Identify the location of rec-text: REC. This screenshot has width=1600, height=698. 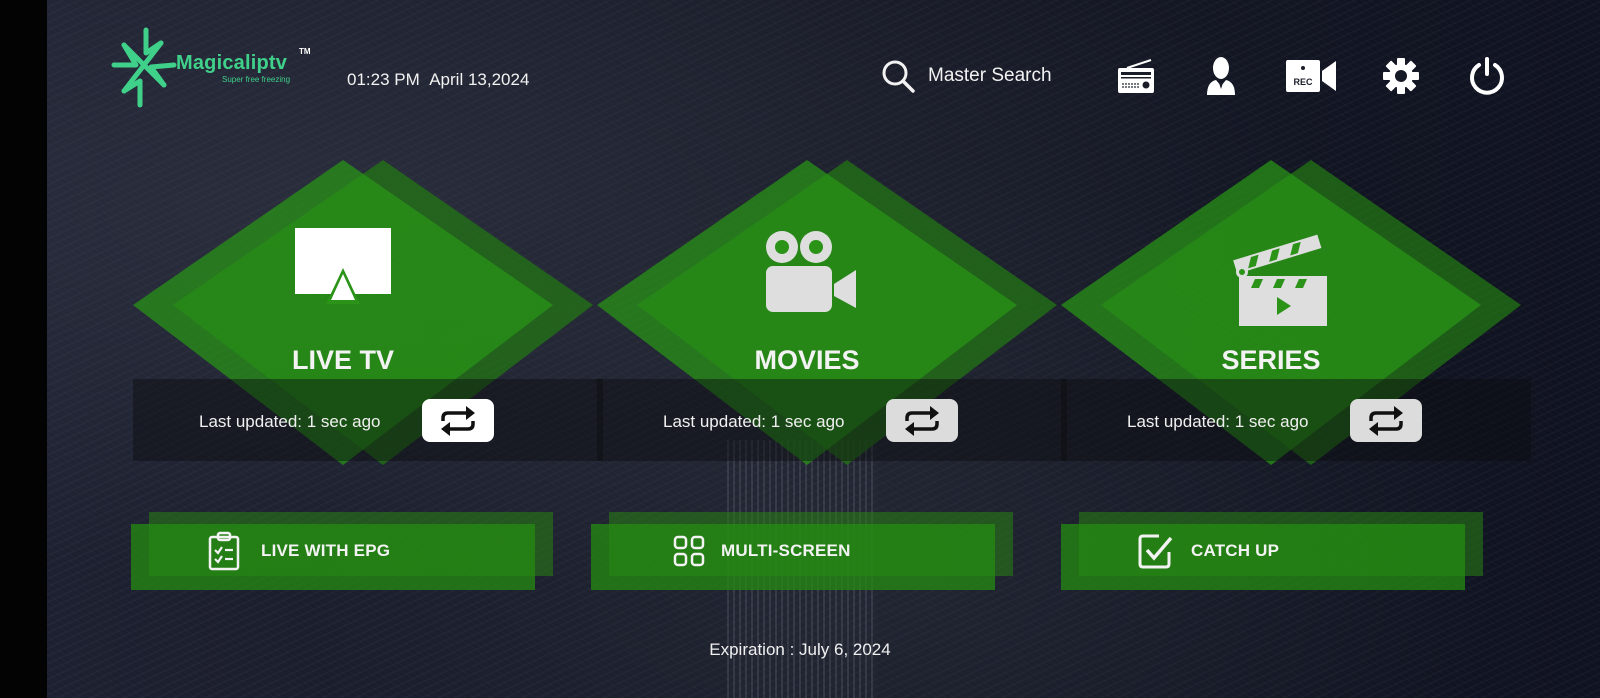
(1303, 82).